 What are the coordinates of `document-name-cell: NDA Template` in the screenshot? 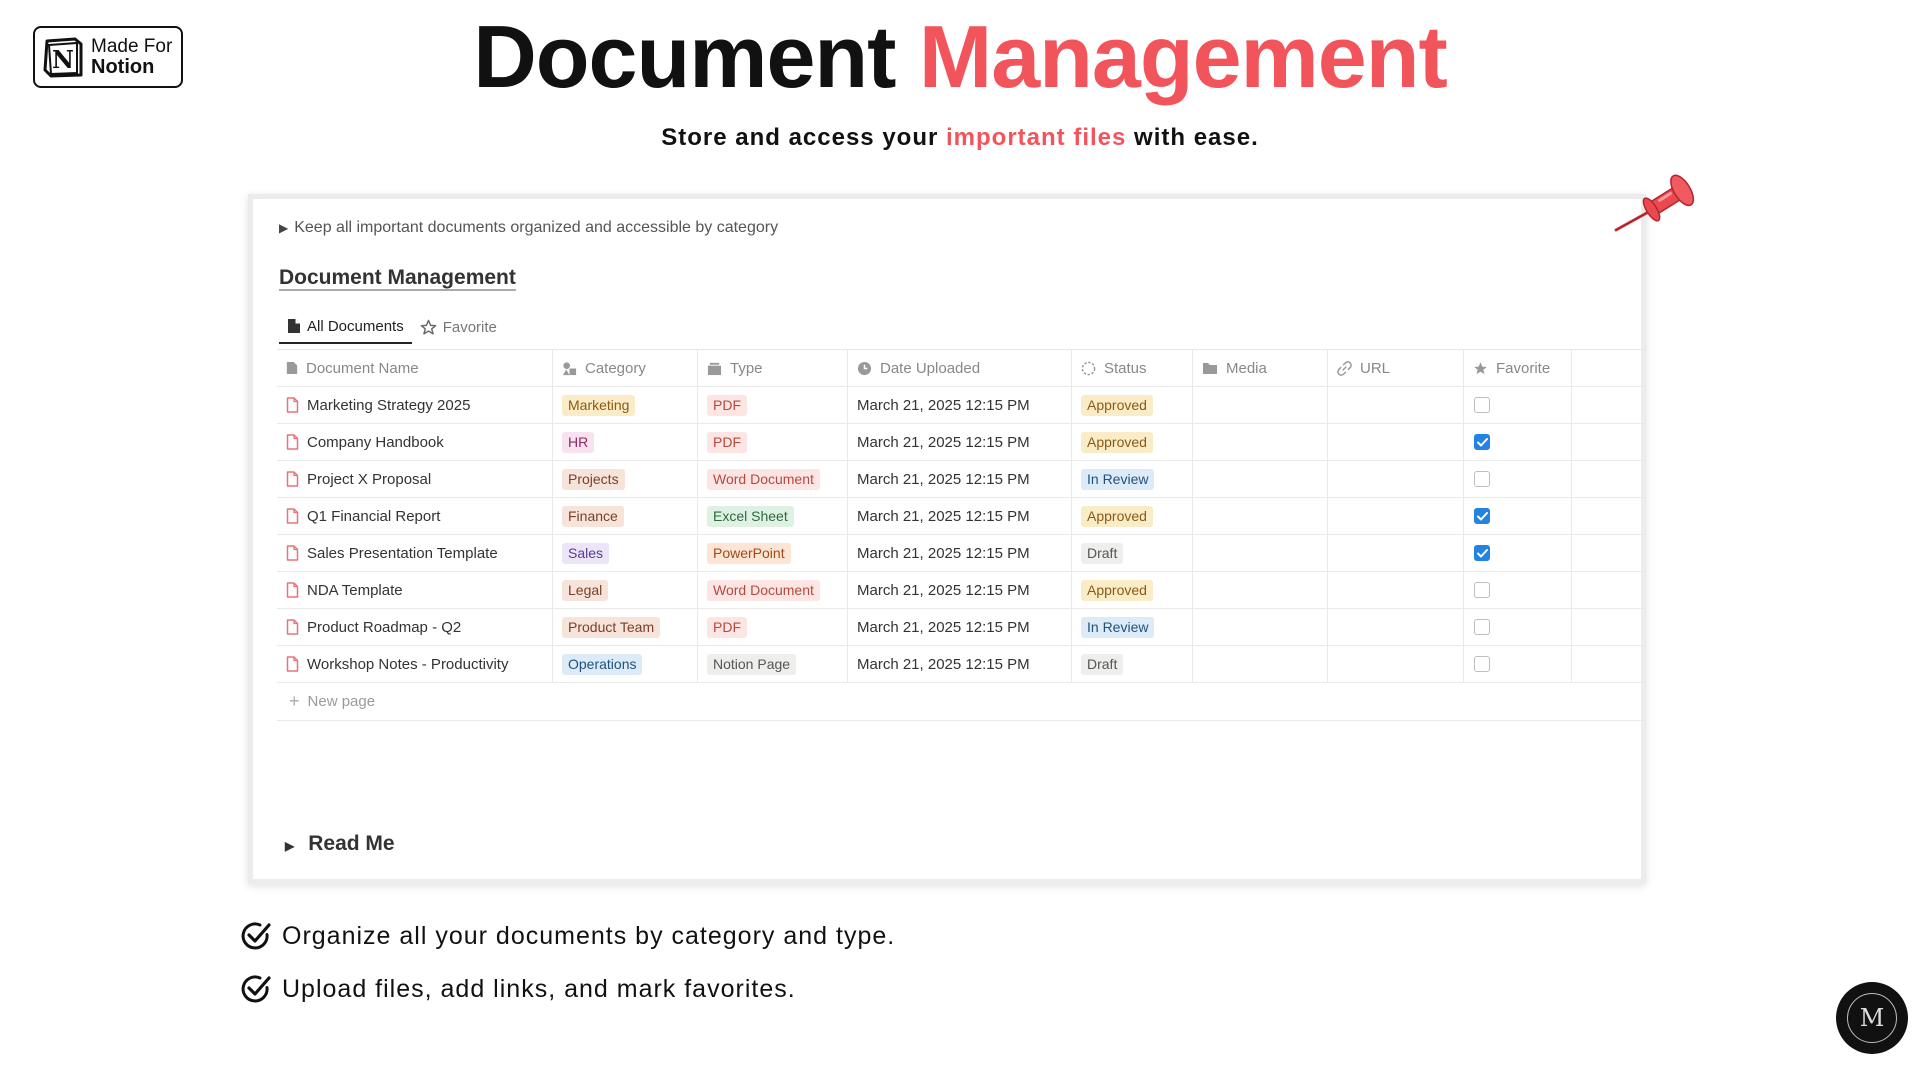 It's located at (415, 590).